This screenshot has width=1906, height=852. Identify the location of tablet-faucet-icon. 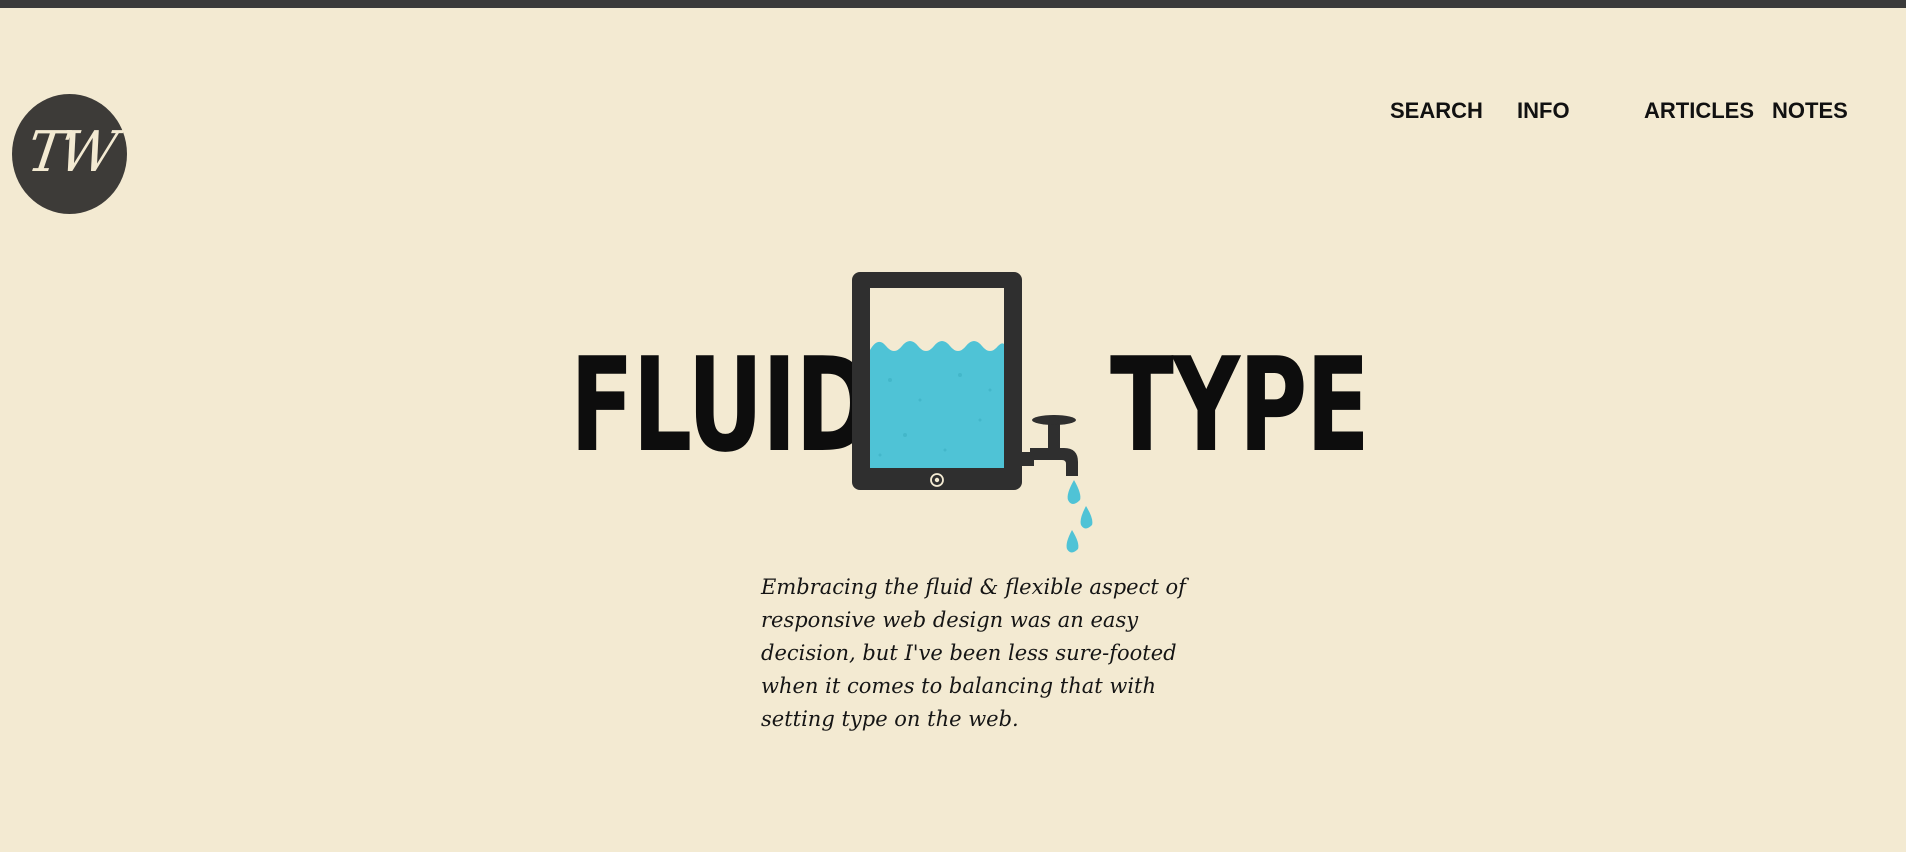
(972, 412).